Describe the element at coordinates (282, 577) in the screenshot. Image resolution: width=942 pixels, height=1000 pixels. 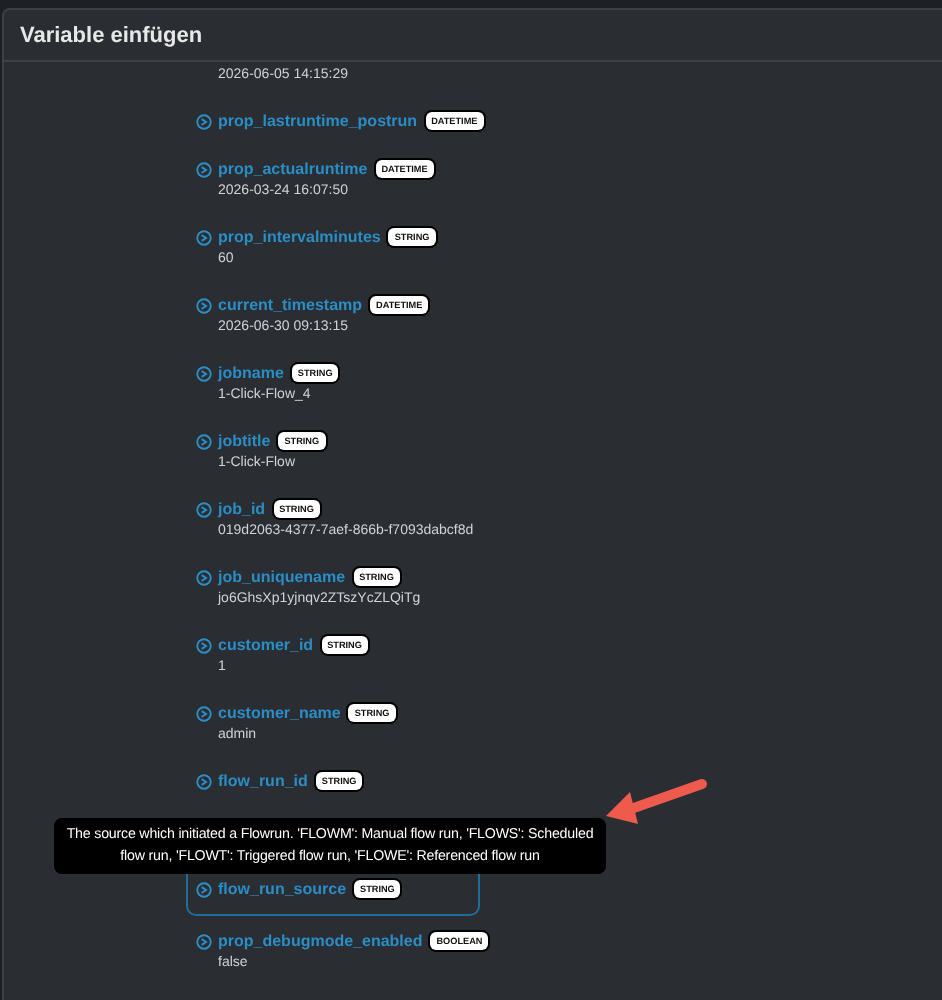
I see `variable-name: job_uniquename` at that location.